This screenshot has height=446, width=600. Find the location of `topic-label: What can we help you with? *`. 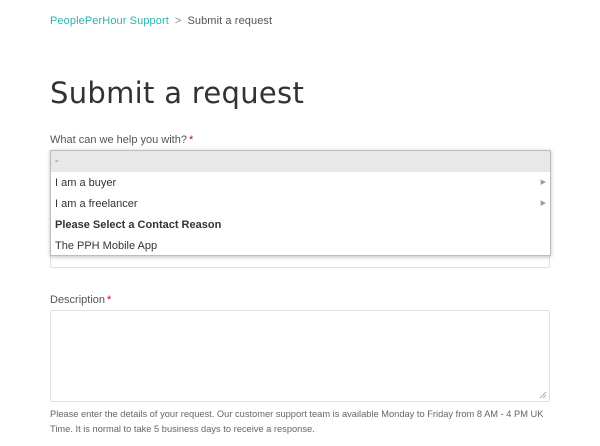

topic-label: What can we help you with? * is located at coordinates (121, 140).